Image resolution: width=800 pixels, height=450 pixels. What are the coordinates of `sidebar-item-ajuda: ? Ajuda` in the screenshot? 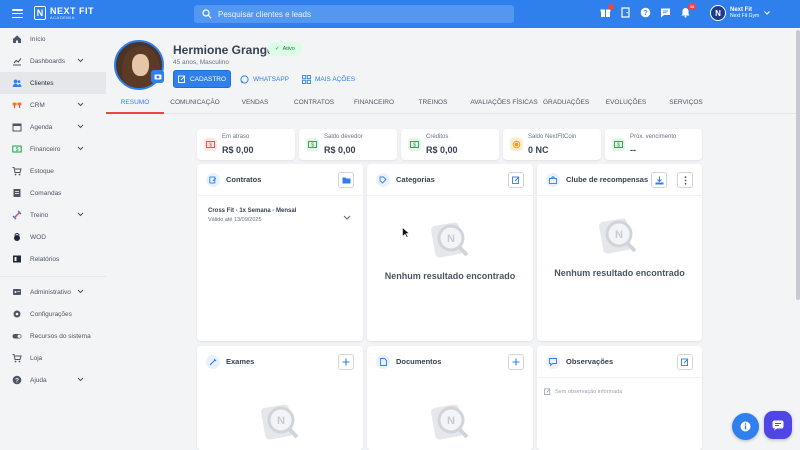 It's located at (53, 380).